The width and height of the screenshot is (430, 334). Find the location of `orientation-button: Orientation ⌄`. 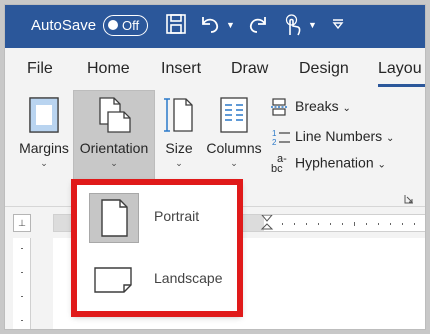

orientation-button: Orientation ⌄ is located at coordinates (114, 132).